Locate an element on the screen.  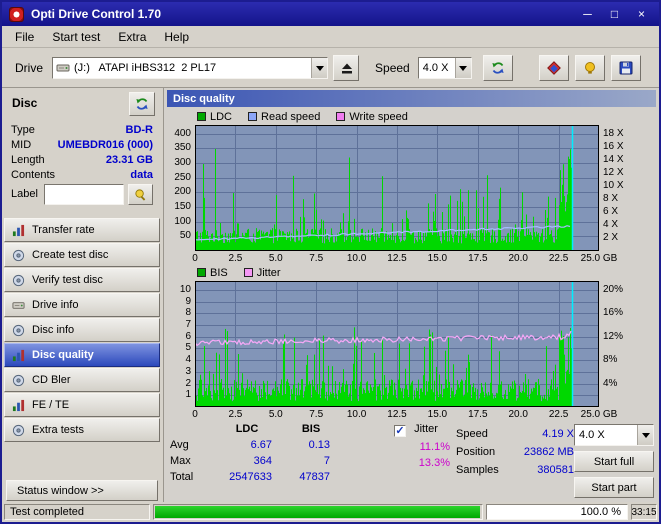
start-full-label: Start full is located at coordinates (614, 461).